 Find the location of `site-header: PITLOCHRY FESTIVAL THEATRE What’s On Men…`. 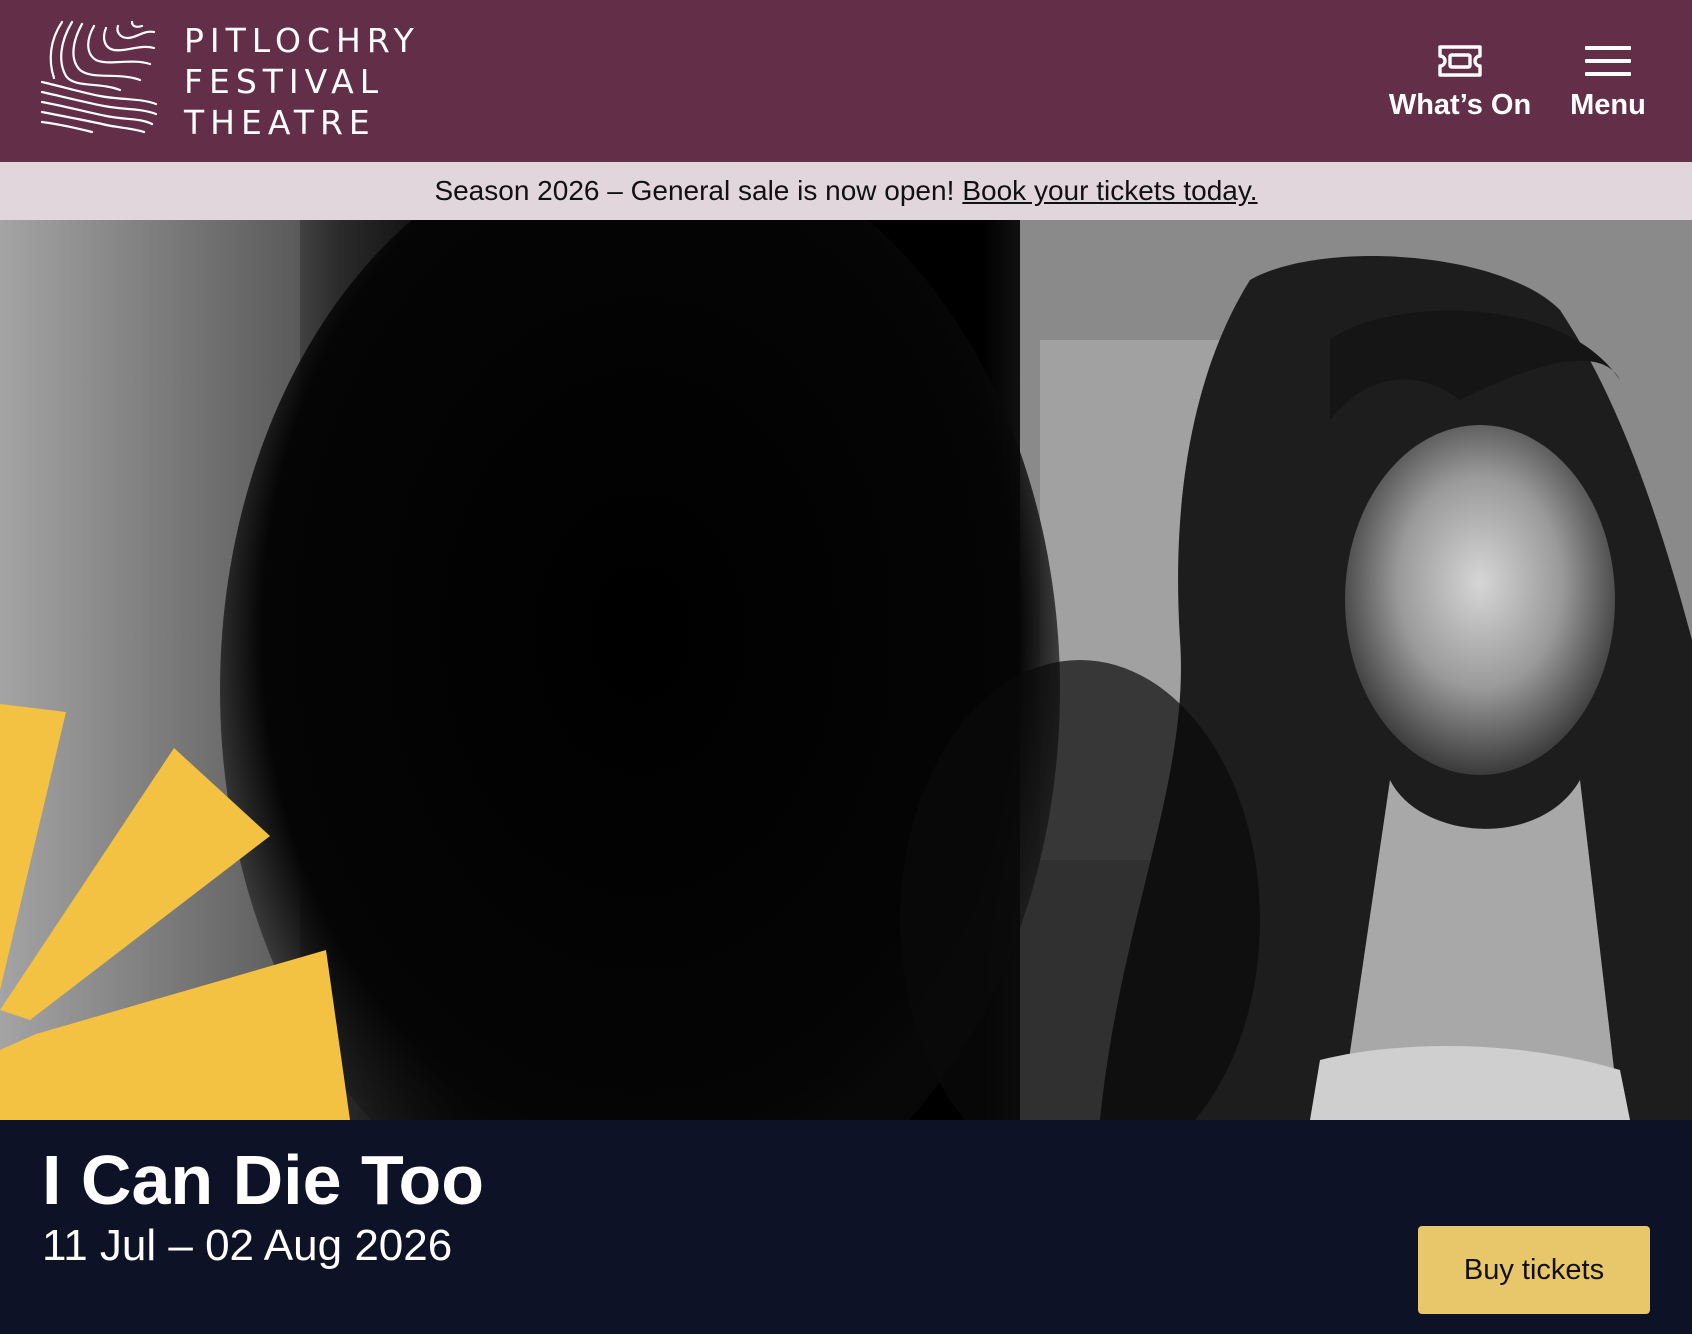

site-header: PITLOCHRY FESTIVAL THEATRE What’s On Men… is located at coordinates (846, 81).